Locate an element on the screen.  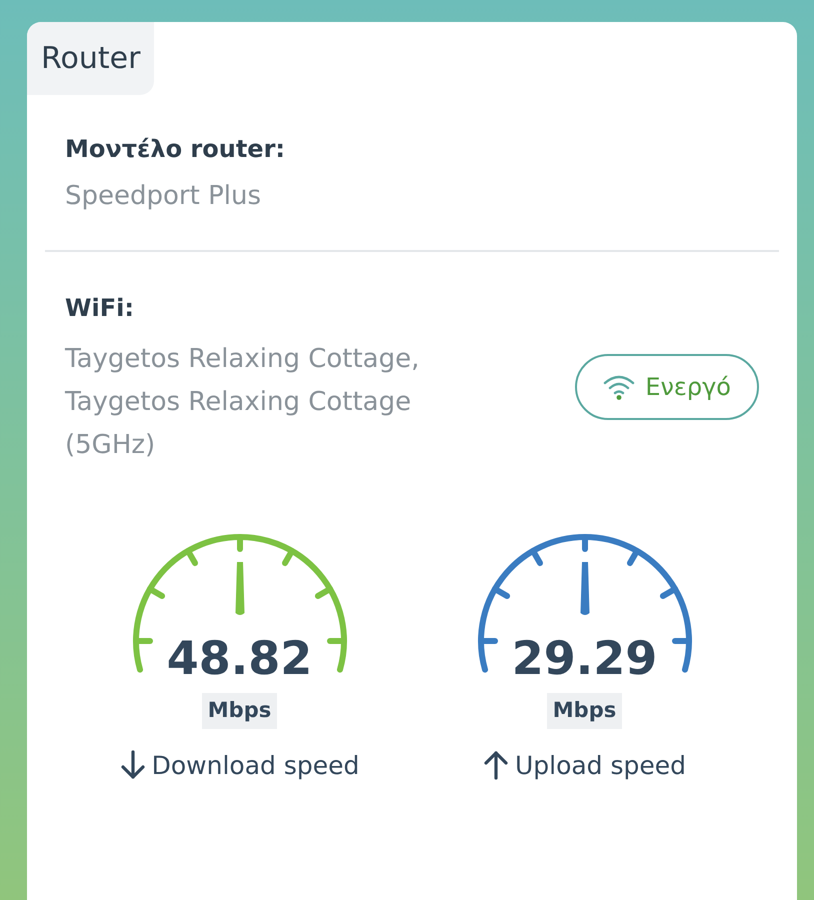
speed-label: Upload speed is located at coordinates (600, 766).